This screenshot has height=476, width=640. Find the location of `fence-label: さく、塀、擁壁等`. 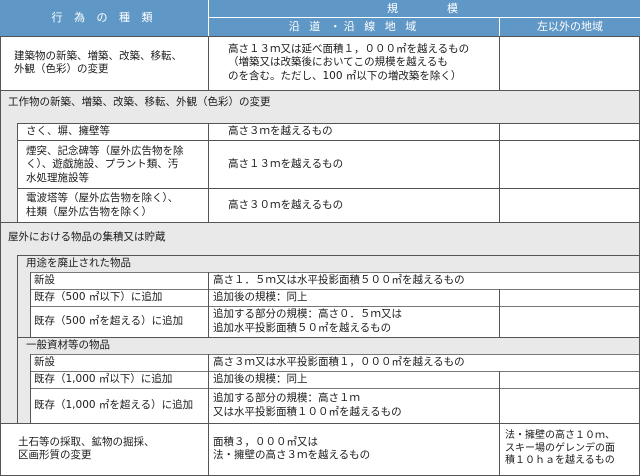

fence-label: さく、塀、擁壁等 is located at coordinates (68, 131).